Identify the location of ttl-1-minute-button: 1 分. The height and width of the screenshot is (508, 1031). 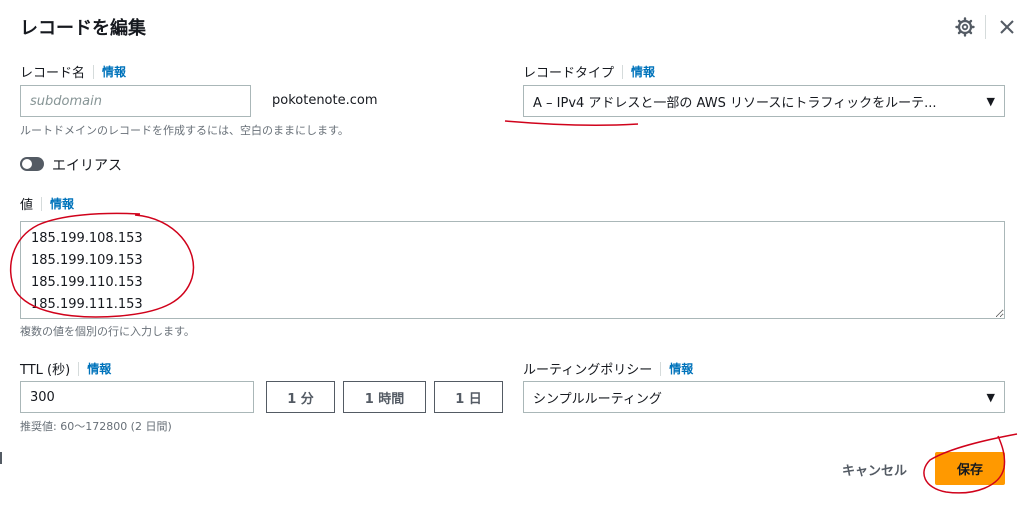
(300, 397).